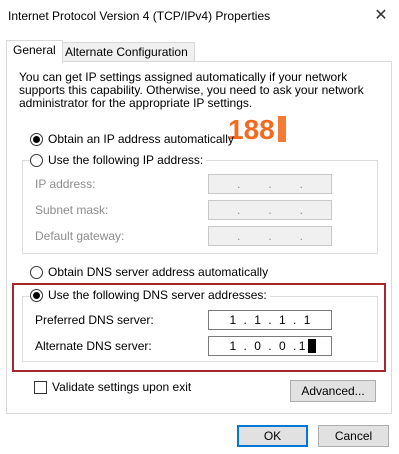  What do you see at coordinates (65, 184) in the screenshot?
I see `ip-address-label: IP address:` at bounding box center [65, 184].